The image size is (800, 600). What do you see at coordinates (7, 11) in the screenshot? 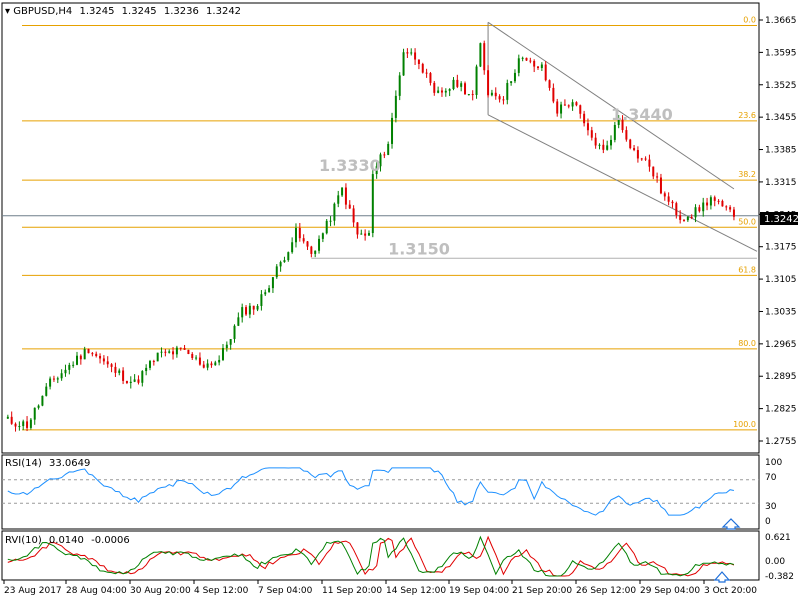
I see `header-arrow-icon: ▾` at bounding box center [7, 11].